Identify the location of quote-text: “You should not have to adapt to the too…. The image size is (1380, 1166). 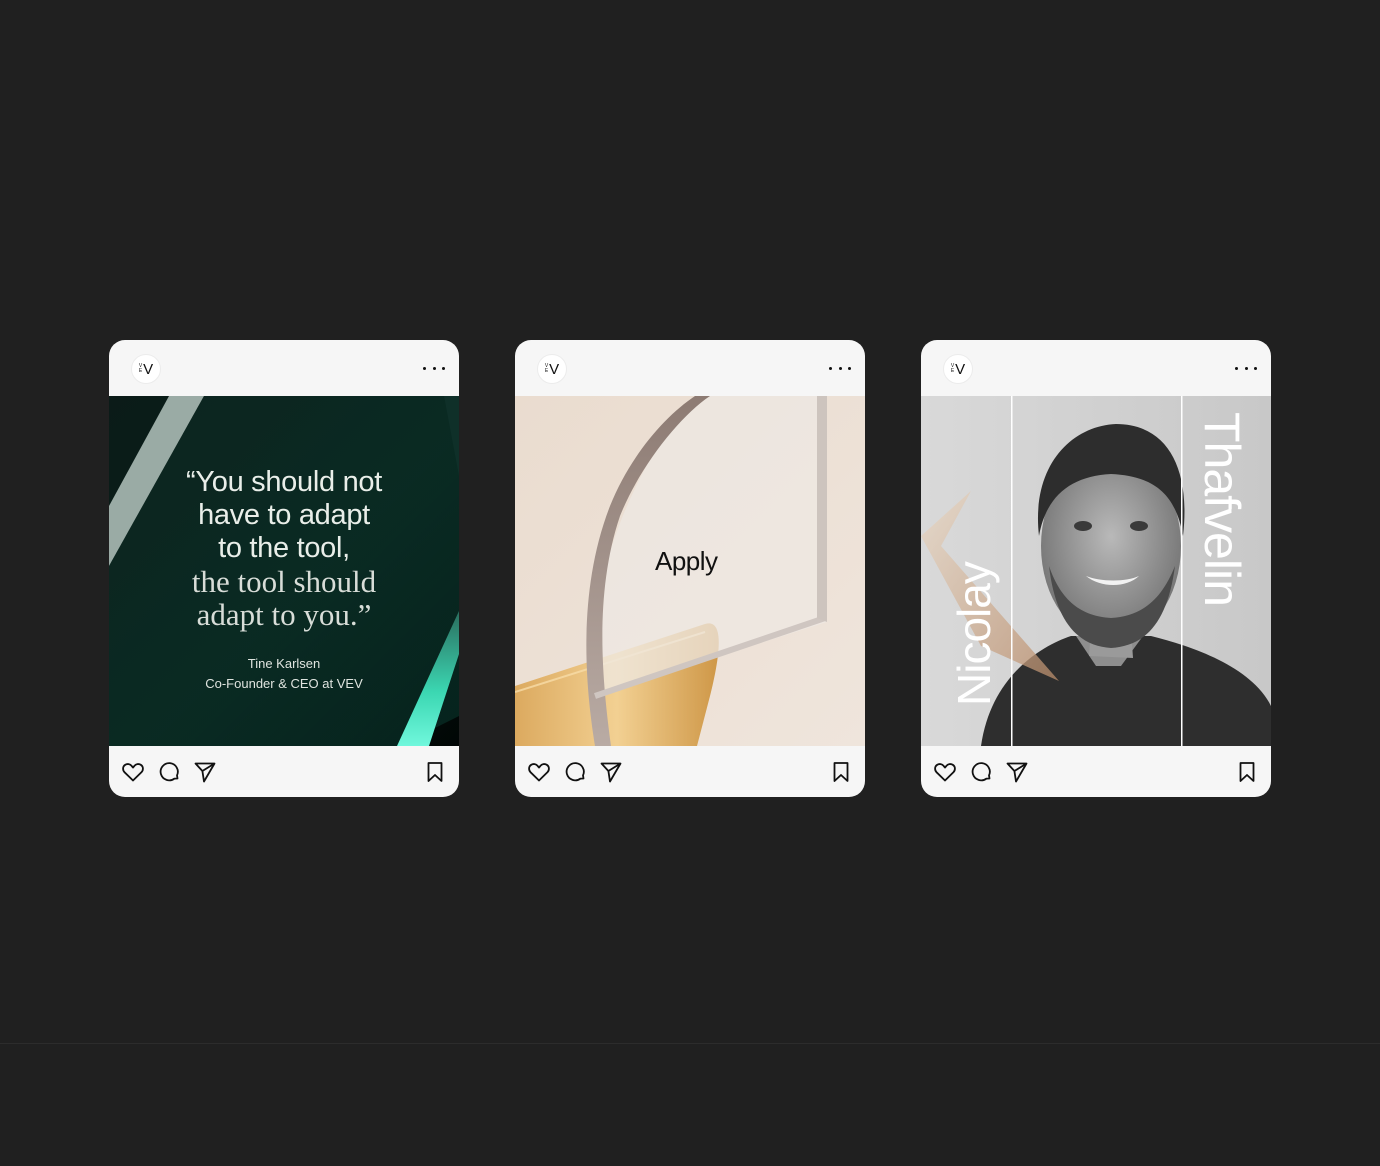
(284, 548).